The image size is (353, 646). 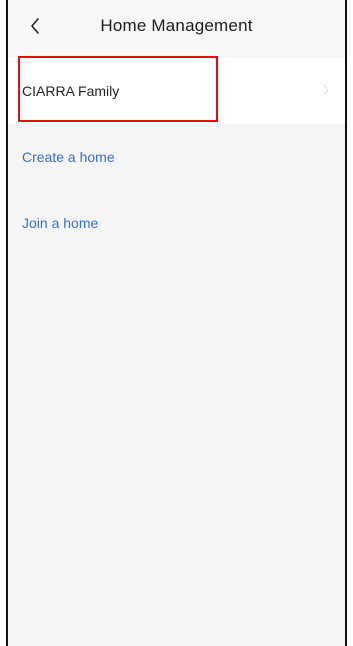 I want to click on join-home-label: Join a home, so click(x=60, y=223).